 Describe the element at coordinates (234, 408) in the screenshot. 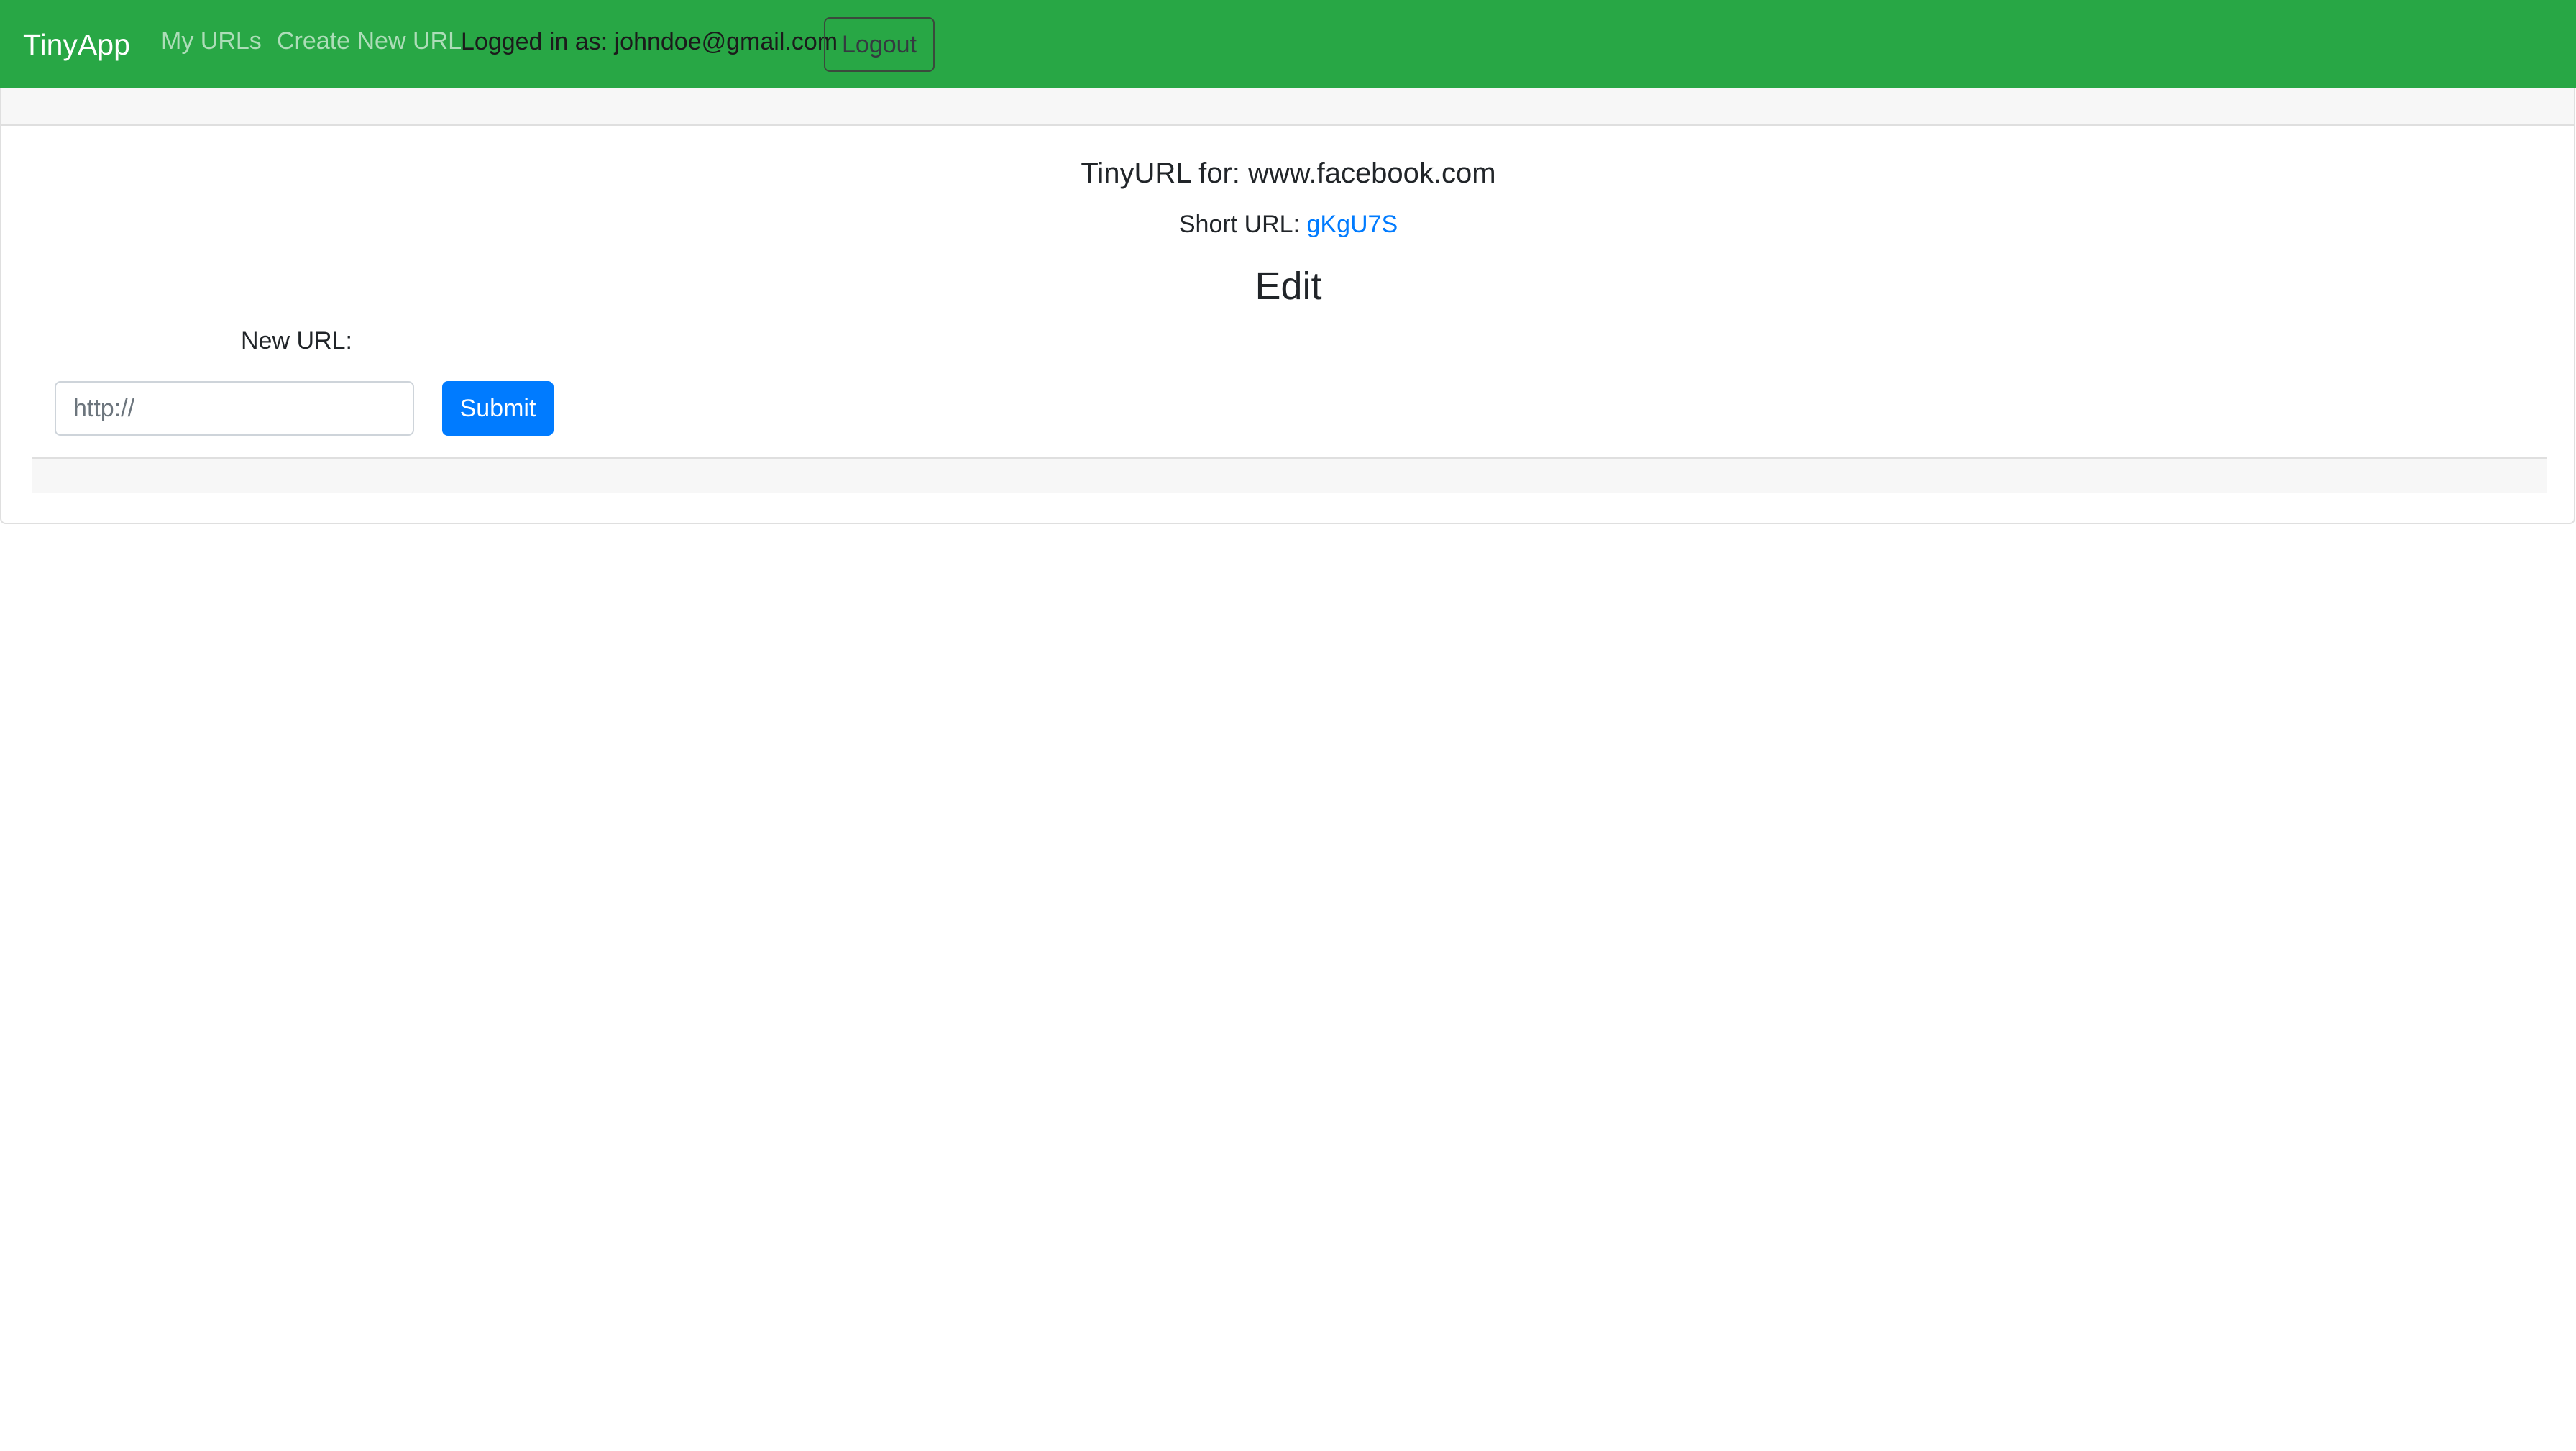

I see `new-url-input` at that location.